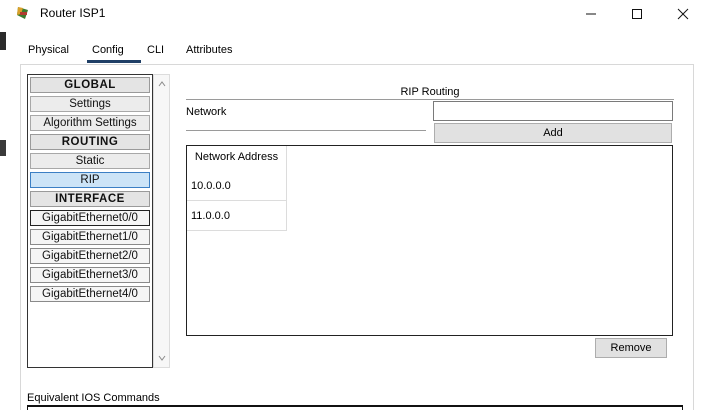 This screenshot has height=410, width=706. Describe the element at coordinates (161, 221) in the screenshot. I see `nav-scrollbar` at that location.